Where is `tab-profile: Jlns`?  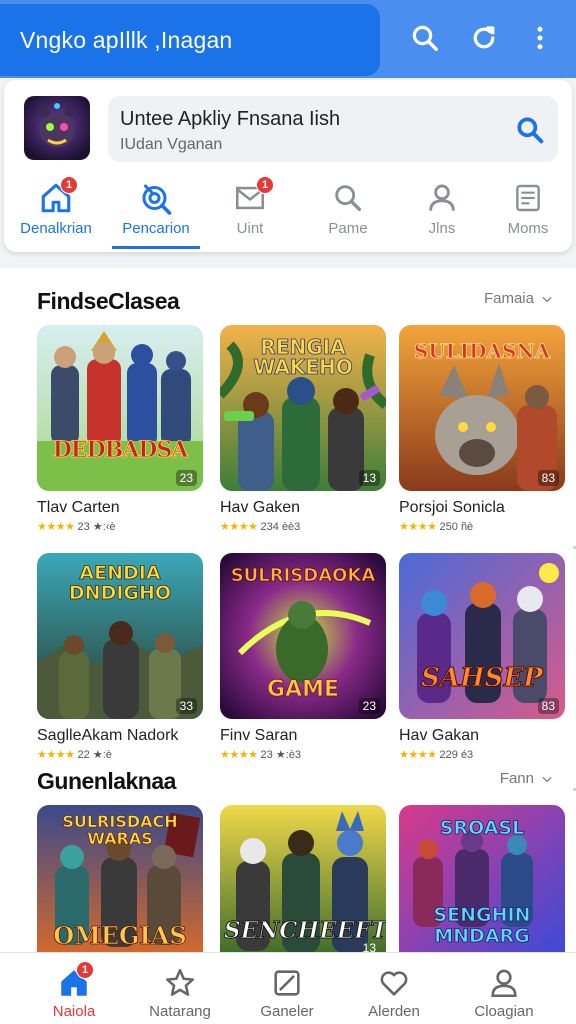
tab-profile: Jlns is located at coordinates (442, 211).